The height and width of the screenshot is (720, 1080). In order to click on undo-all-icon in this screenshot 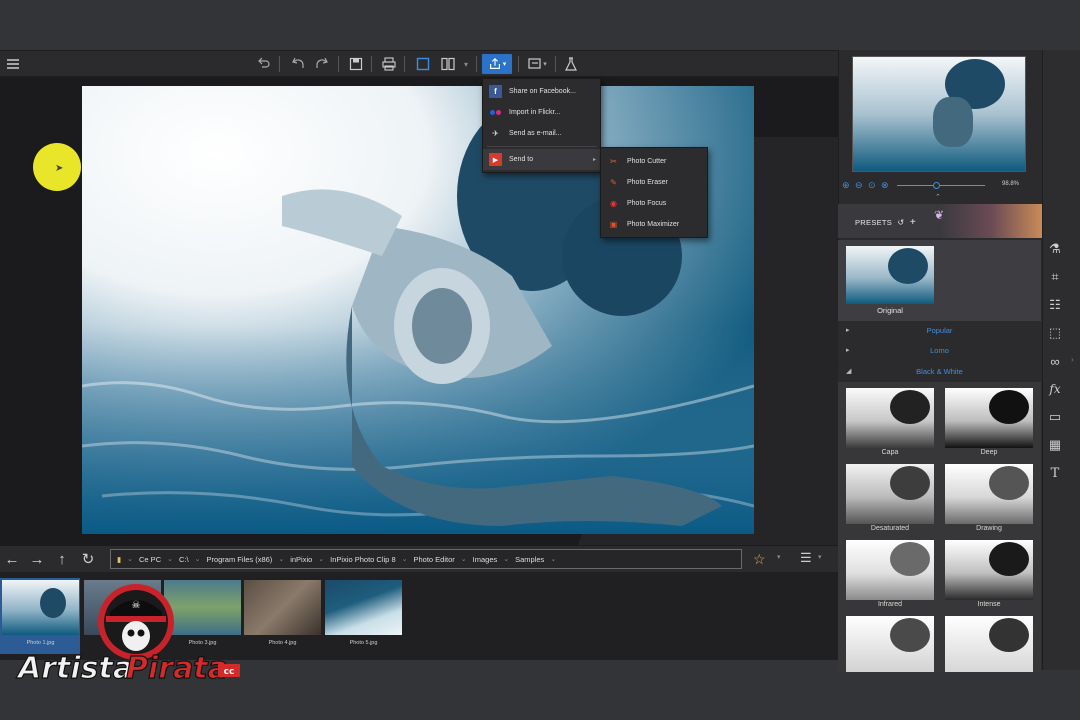, I will do `click(264, 64)`.